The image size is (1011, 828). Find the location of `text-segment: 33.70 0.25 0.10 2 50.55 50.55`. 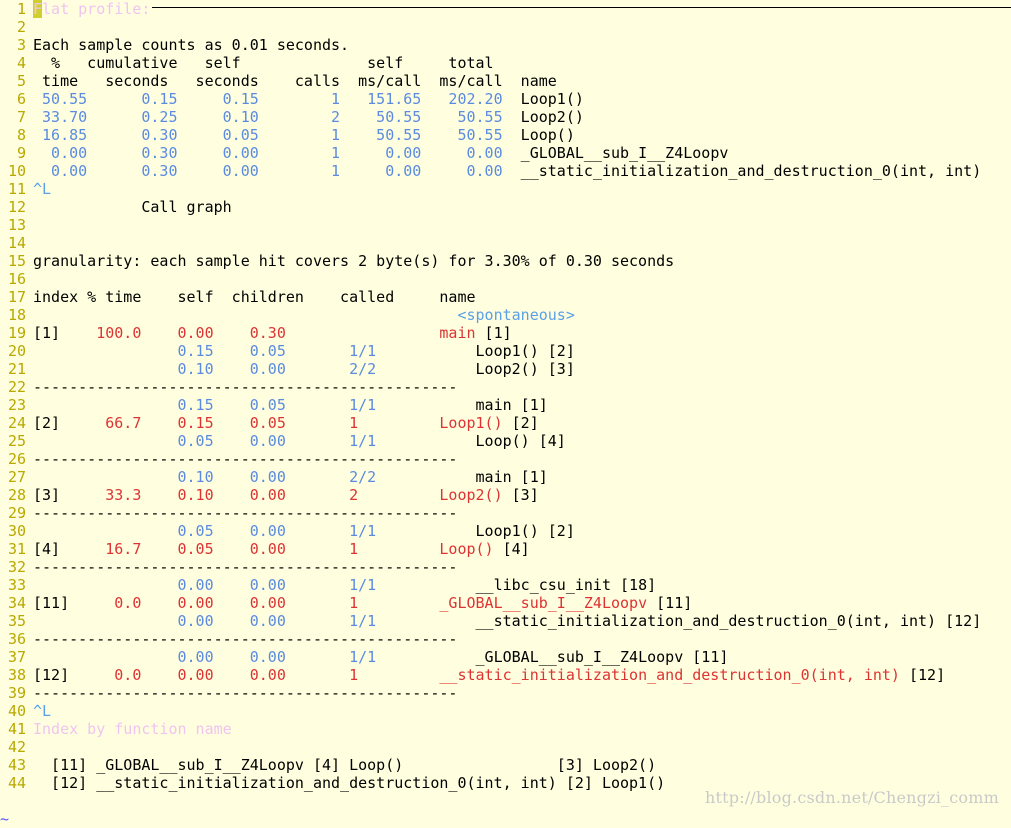

text-segment: 33.70 0.25 0.10 2 50.55 50.55 is located at coordinates (277, 117).